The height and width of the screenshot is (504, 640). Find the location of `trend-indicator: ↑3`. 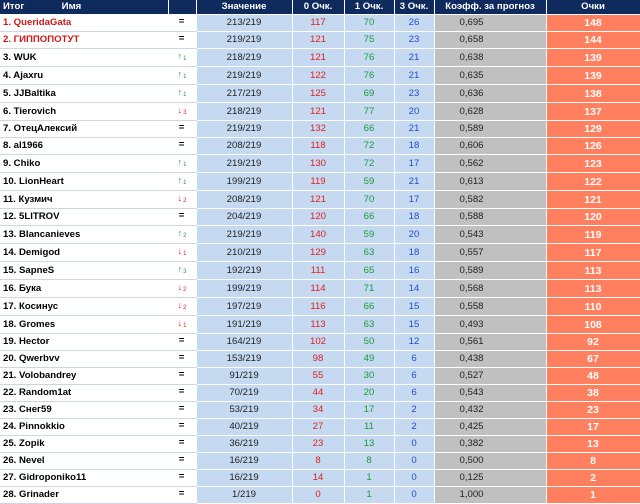

trend-indicator: ↑3 is located at coordinates (182, 271).